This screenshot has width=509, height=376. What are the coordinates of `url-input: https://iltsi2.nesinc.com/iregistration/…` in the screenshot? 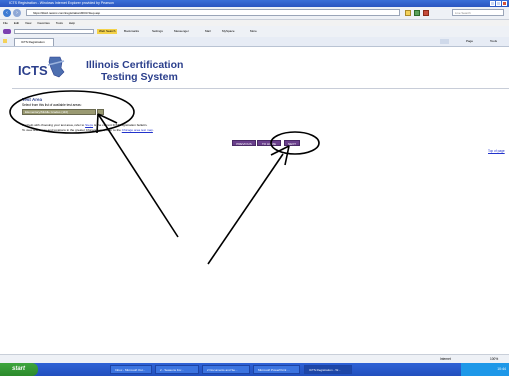 It's located at (213, 12).